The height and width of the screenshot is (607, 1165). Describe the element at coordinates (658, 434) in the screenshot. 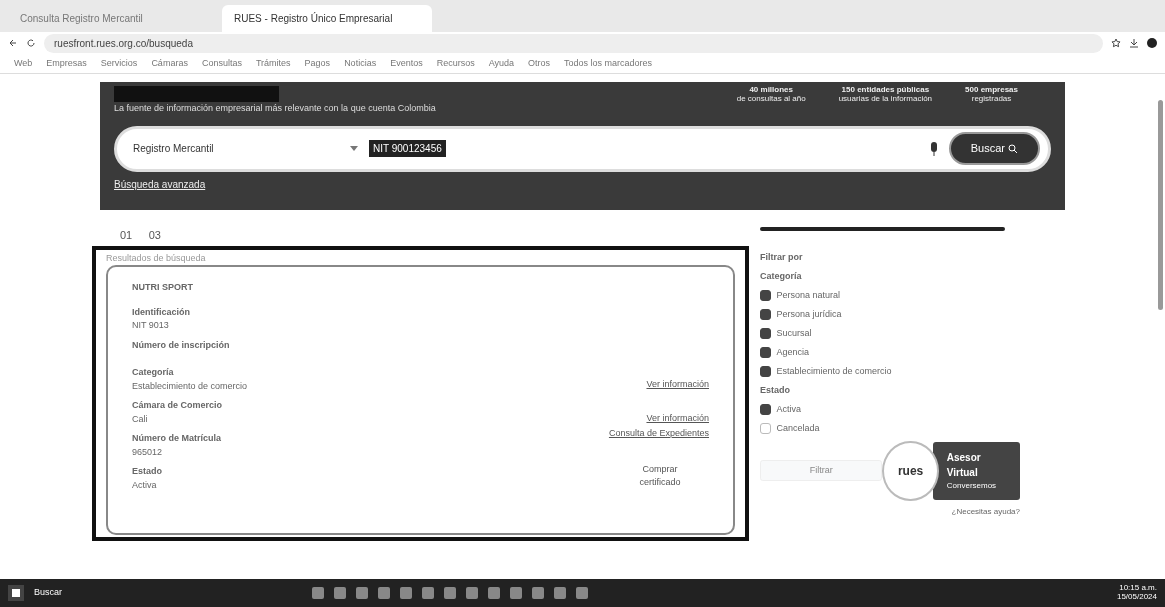

I see `info-link: Consulta de Expedientes` at that location.